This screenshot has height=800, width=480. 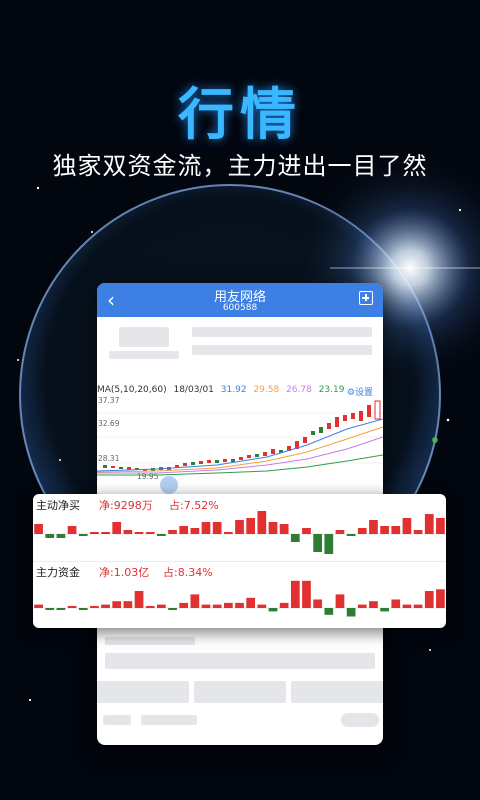 I want to click on stock-code: 600588, so click(x=240, y=308).